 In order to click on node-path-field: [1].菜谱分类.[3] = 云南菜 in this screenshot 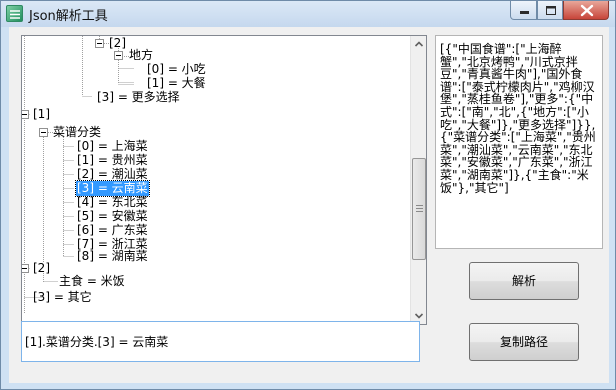, I will do `click(220, 341)`.